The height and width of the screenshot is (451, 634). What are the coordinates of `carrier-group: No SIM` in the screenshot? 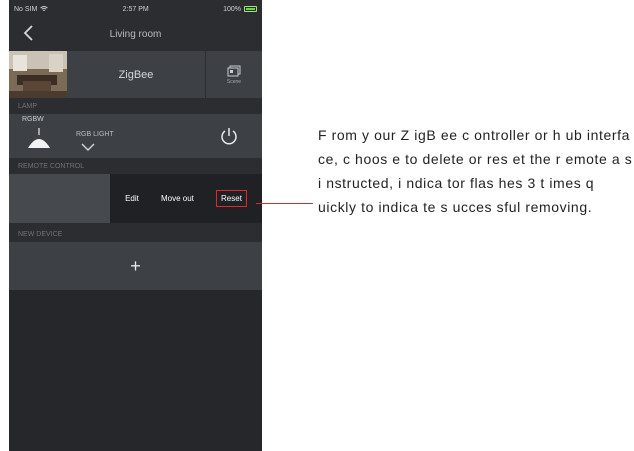 It's located at (31, 9).